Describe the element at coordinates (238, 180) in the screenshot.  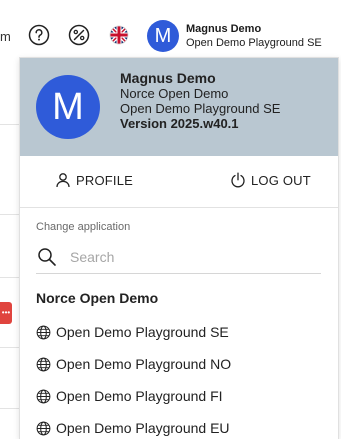
I see `power-icon` at that location.